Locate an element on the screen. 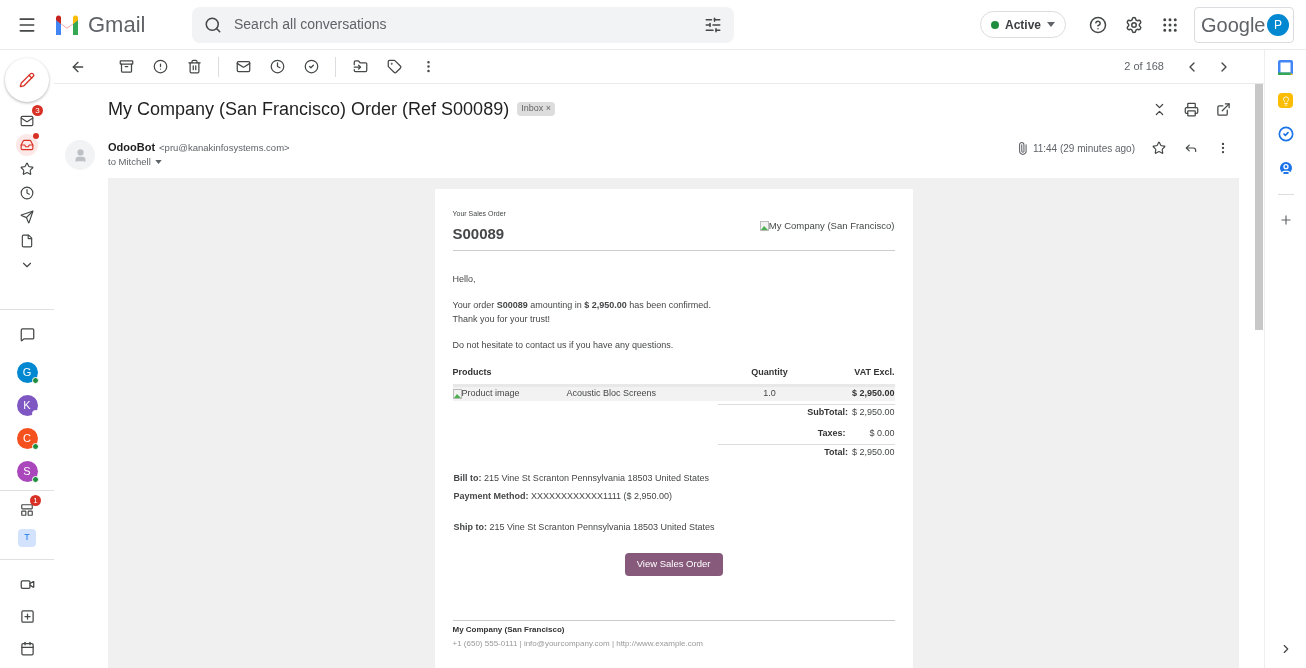  recipient-dropdown: to Mitchell is located at coordinates (199, 162).